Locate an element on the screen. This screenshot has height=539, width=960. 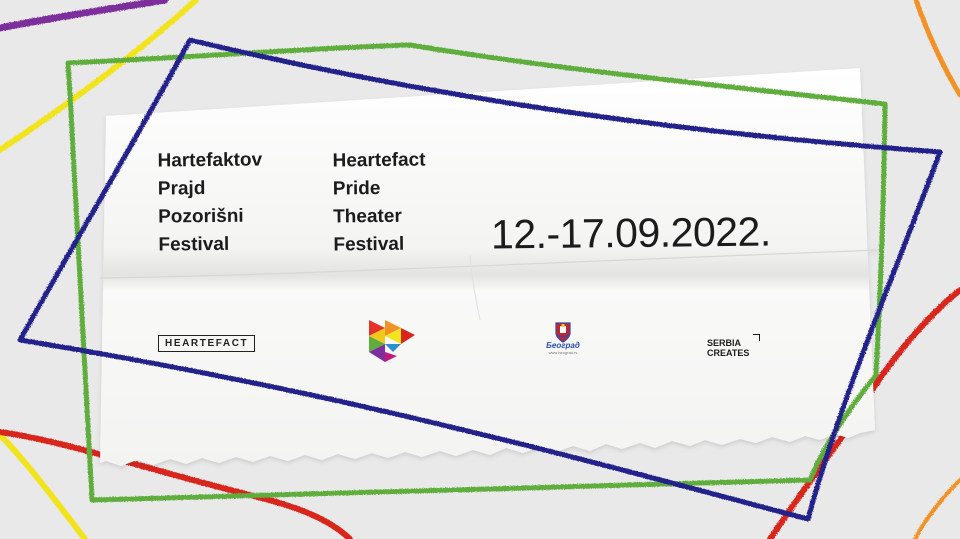
festival-title-serbian: Hartefaktov Prajd Pozorišni Festival is located at coordinates (210, 202).